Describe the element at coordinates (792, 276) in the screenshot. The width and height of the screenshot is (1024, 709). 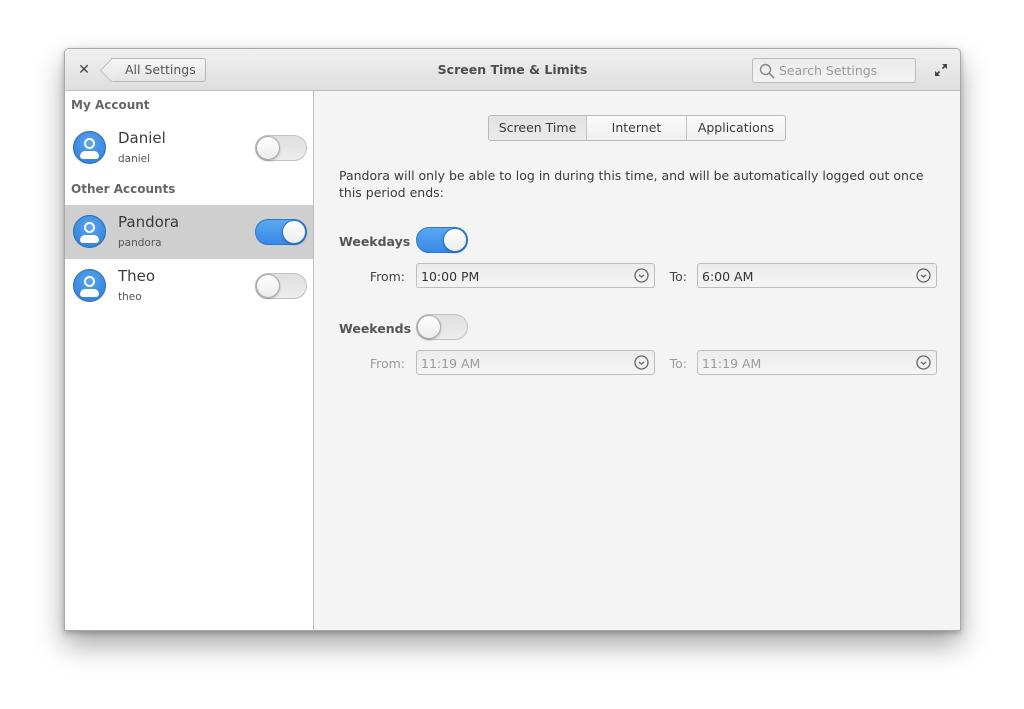
I see `weekdays-to-input` at that location.